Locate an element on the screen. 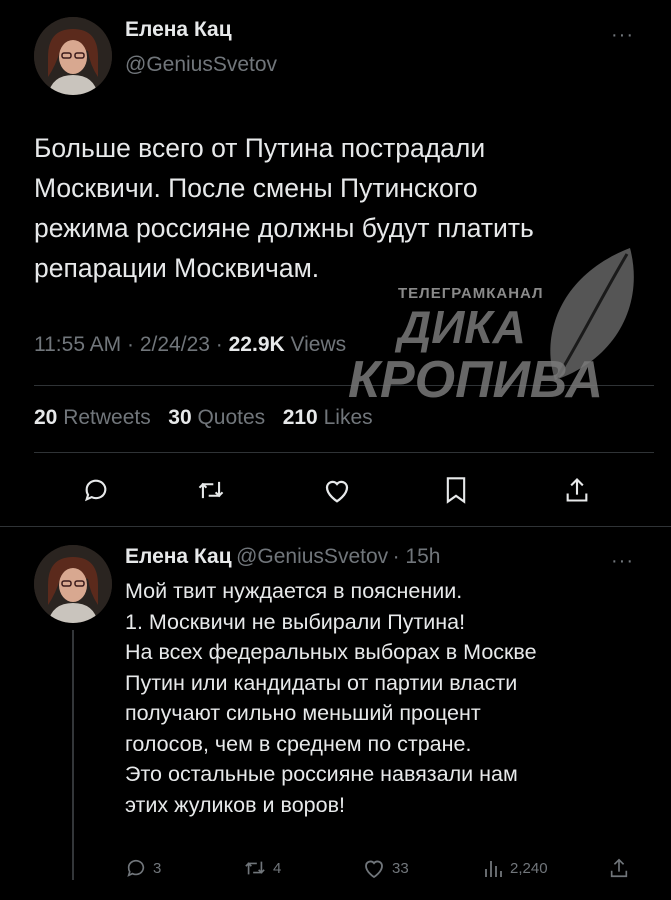 This screenshot has height=900, width=671. tweet-time: 11:55 AM is located at coordinates (77, 344).